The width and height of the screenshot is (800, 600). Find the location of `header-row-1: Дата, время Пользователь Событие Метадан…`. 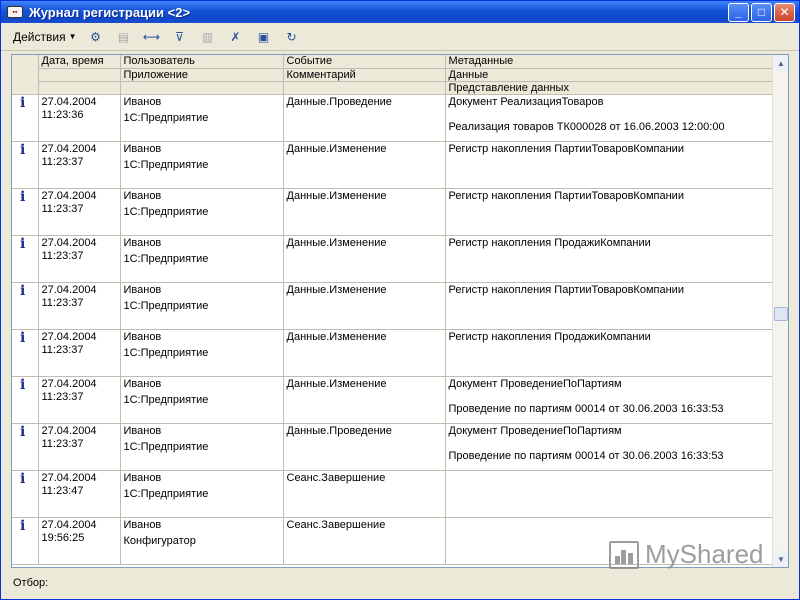

header-row-1: Дата, время Пользователь Событие Метадан… is located at coordinates (393, 75).